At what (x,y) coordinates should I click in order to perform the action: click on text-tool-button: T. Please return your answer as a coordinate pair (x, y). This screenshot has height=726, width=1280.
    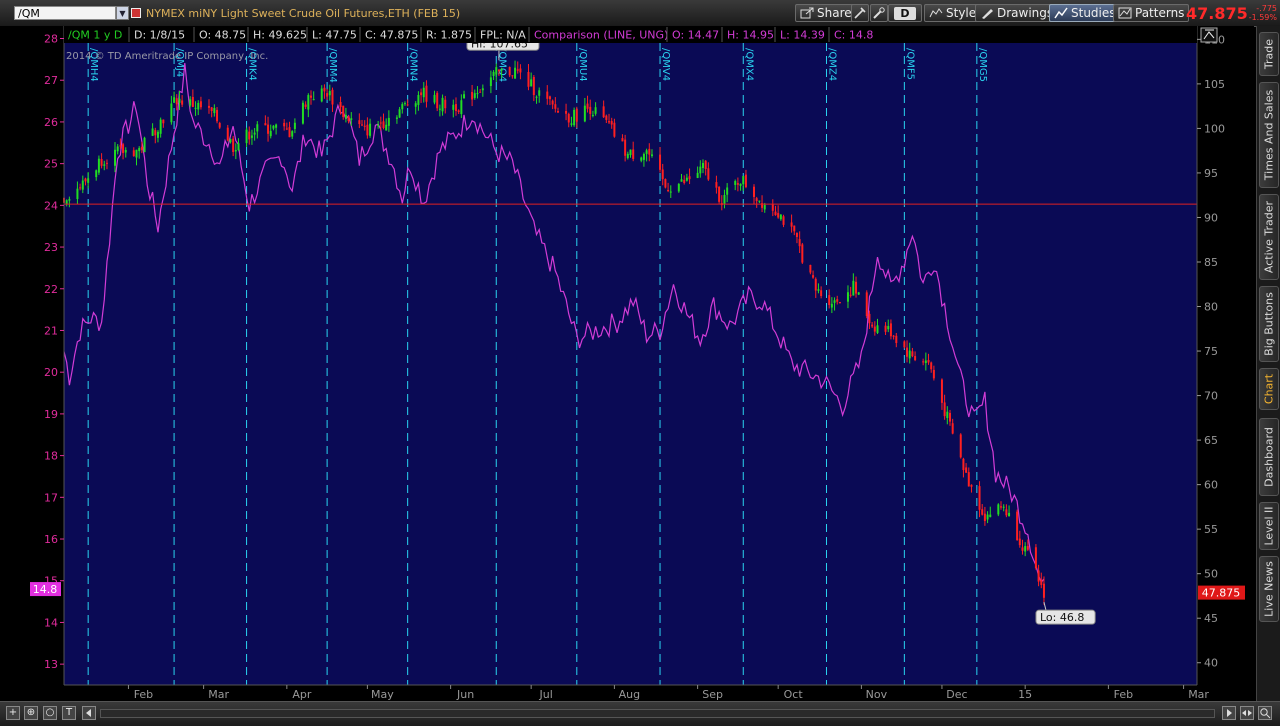
    Looking at the image, I should click on (69, 713).